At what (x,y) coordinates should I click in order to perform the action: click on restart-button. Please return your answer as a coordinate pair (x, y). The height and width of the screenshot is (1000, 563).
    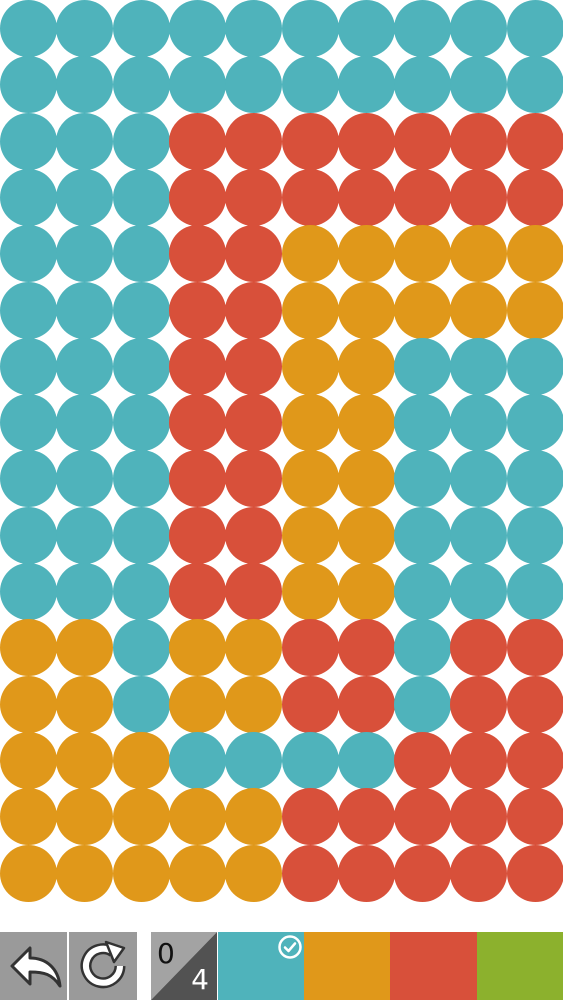
    Looking at the image, I should click on (103, 966).